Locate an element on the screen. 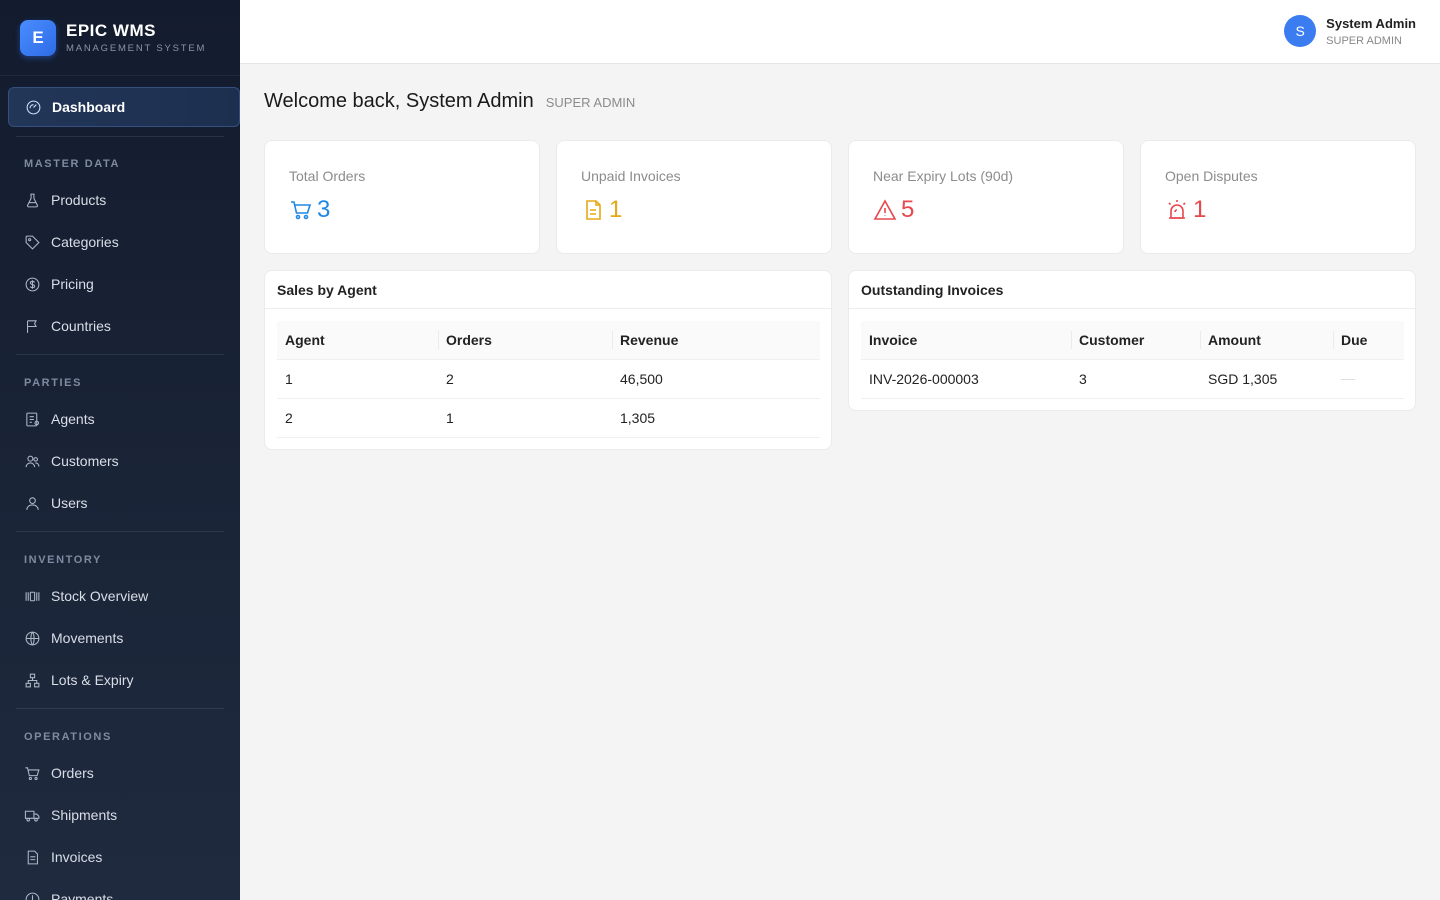 The image size is (1440, 900). cell-amount: SGD 1,305 is located at coordinates (1266, 379).